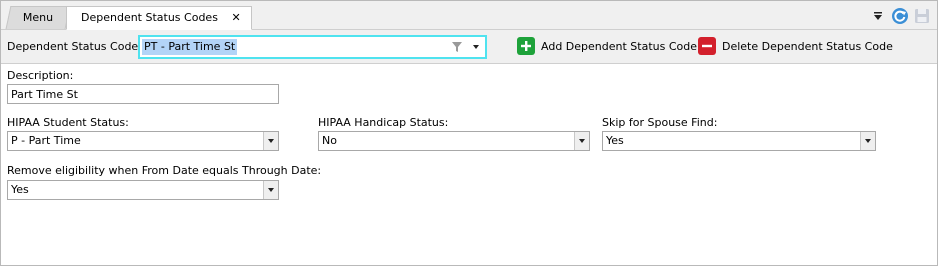 This screenshot has width=938, height=266. I want to click on tab-menu: Menu, so click(38, 17).